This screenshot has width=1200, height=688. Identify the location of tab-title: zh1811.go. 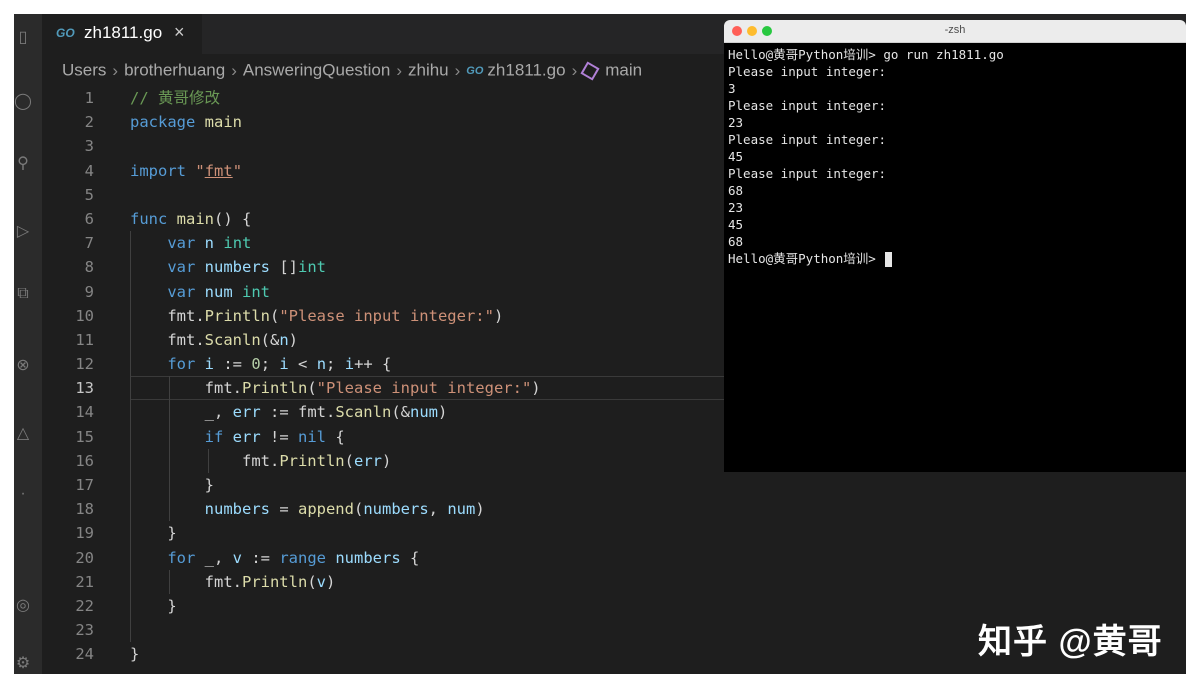
(123, 32).